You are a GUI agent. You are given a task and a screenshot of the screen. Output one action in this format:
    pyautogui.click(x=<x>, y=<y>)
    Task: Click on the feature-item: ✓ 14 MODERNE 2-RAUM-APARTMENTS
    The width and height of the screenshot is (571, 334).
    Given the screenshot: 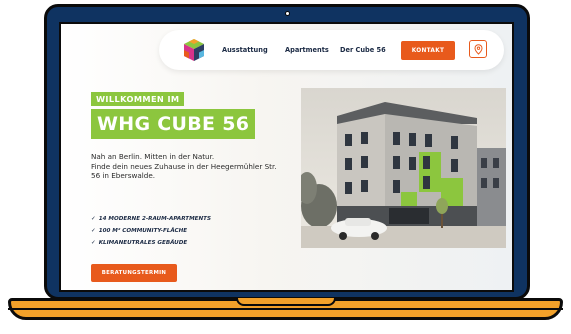 What is the action you would take?
    pyautogui.click(x=186, y=219)
    